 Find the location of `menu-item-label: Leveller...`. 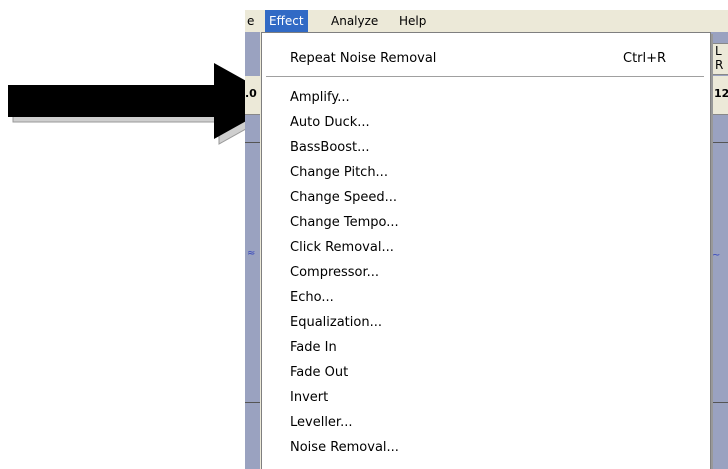

menu-item-label: Leveller... is located at coordinates (321, 422).